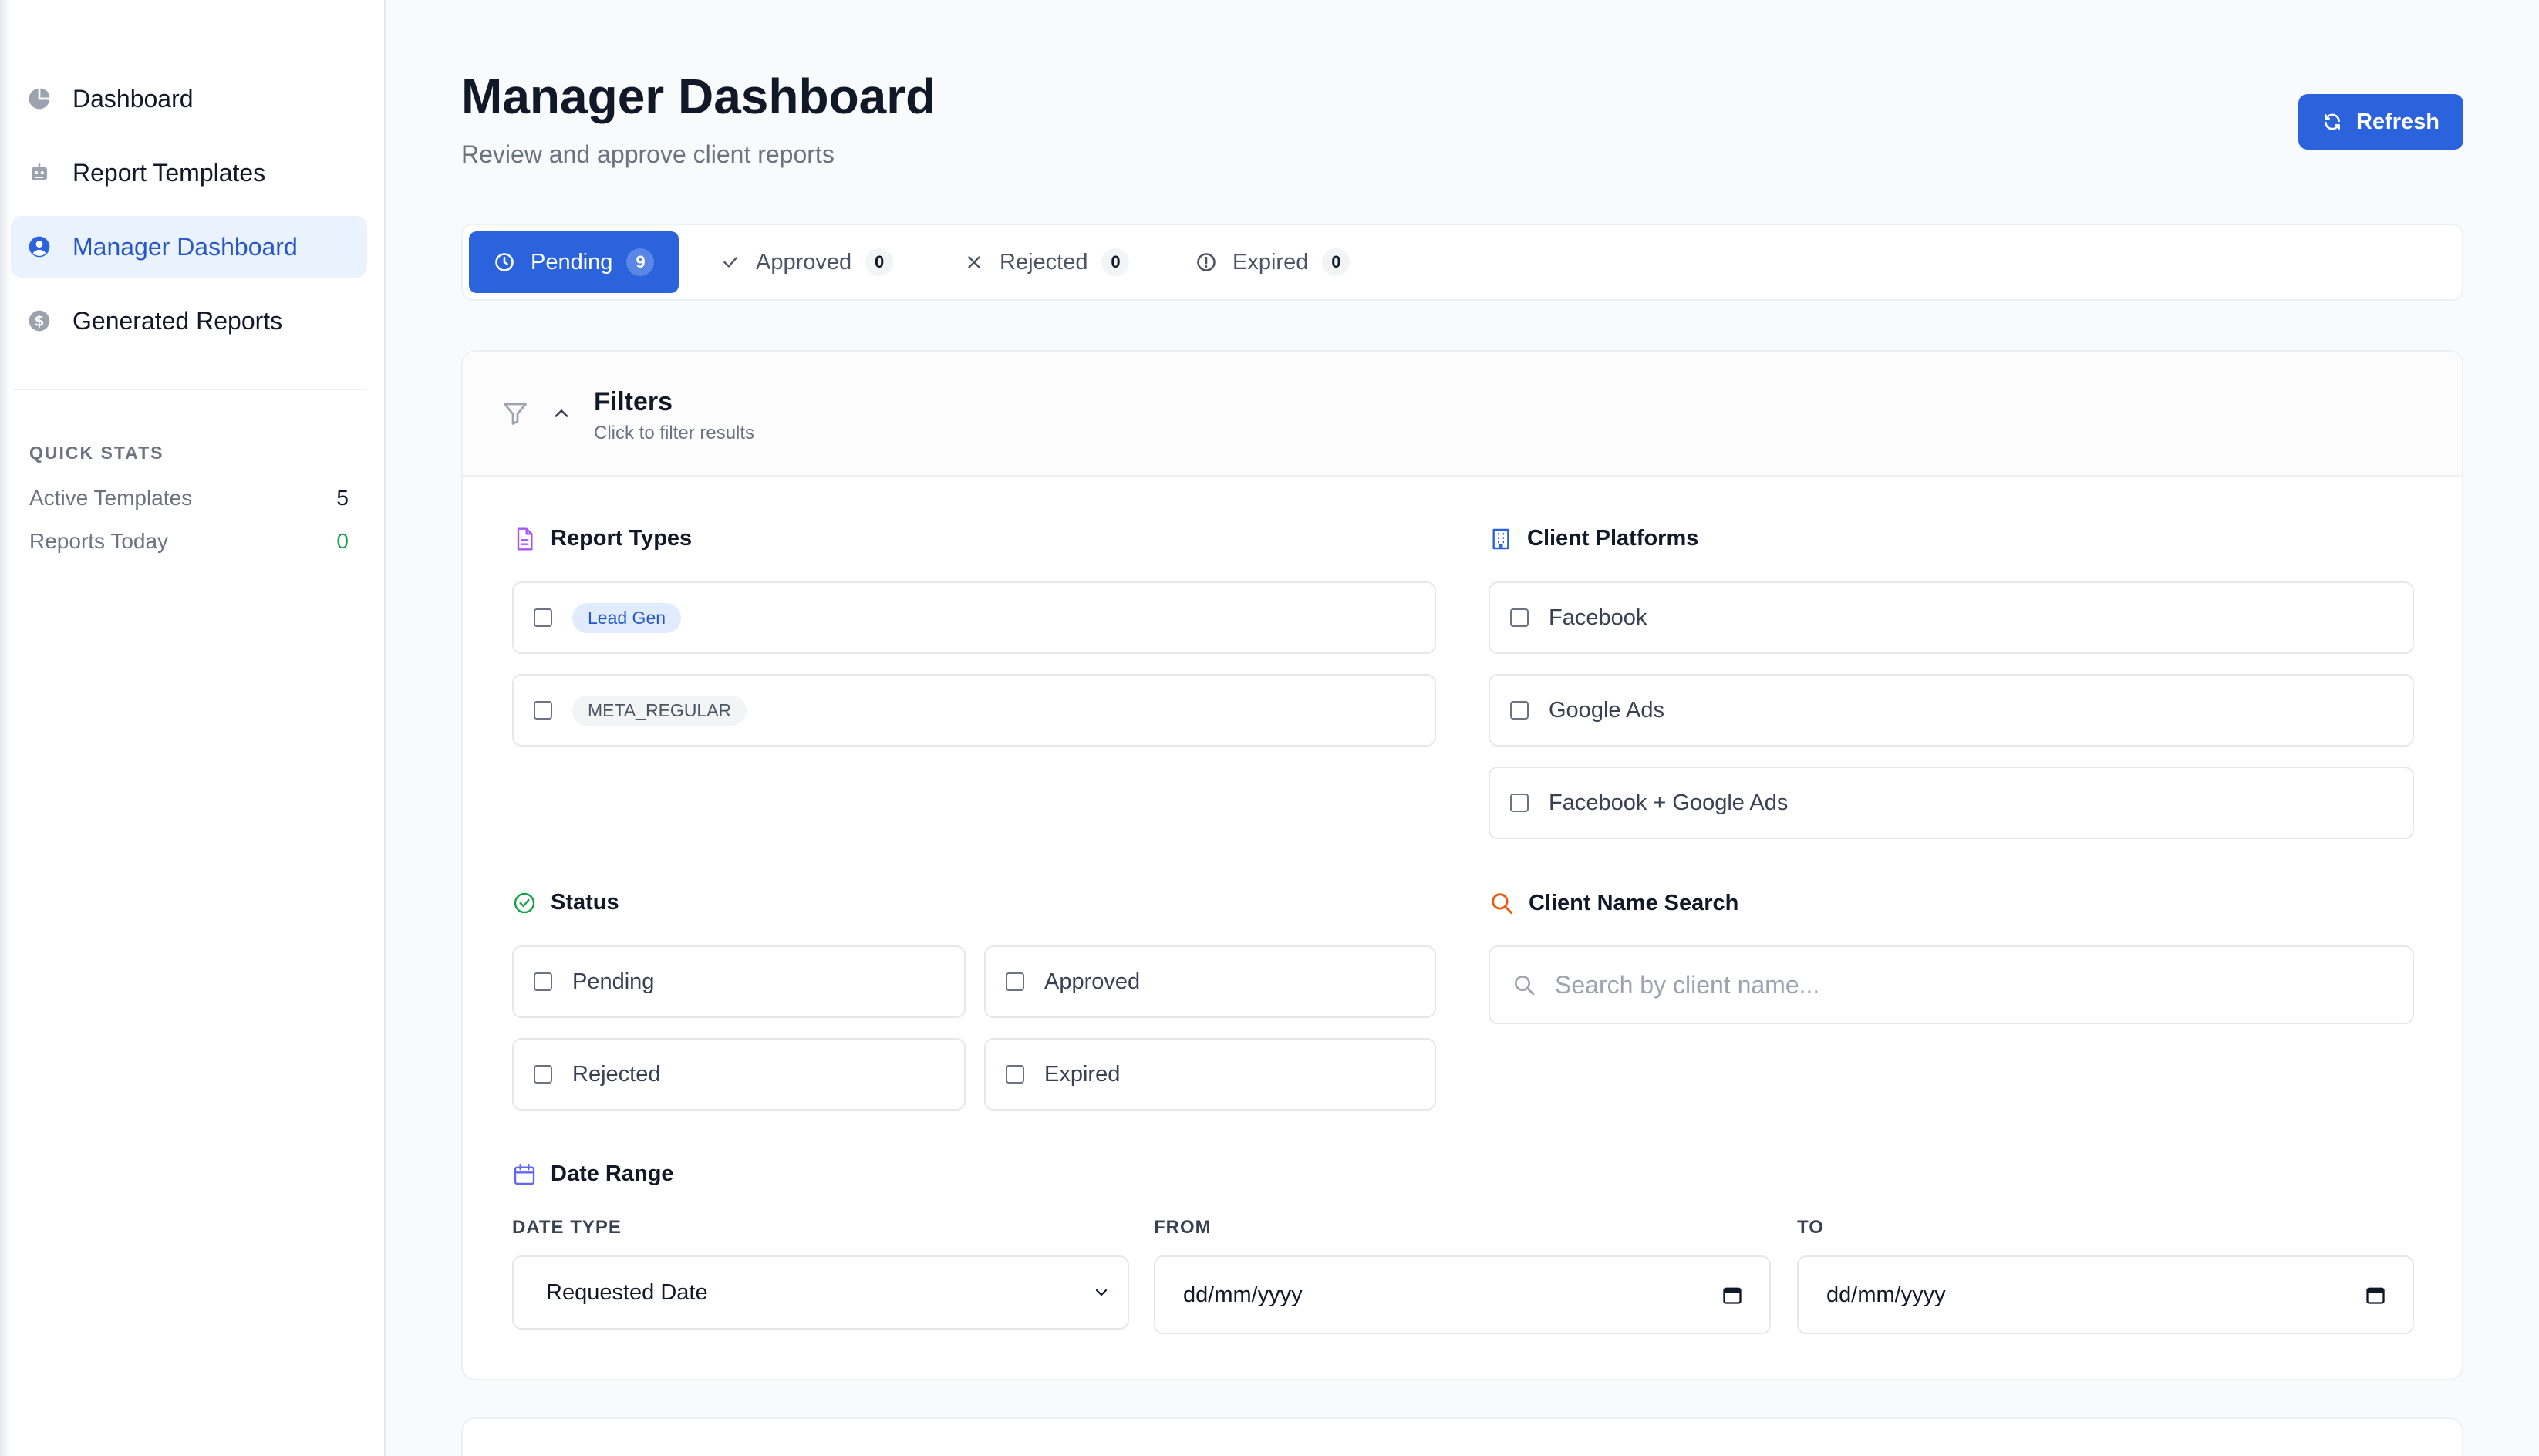  Describe the element at coordinates (1501, 539) in the screenshot. I see `building-icon` at that location.